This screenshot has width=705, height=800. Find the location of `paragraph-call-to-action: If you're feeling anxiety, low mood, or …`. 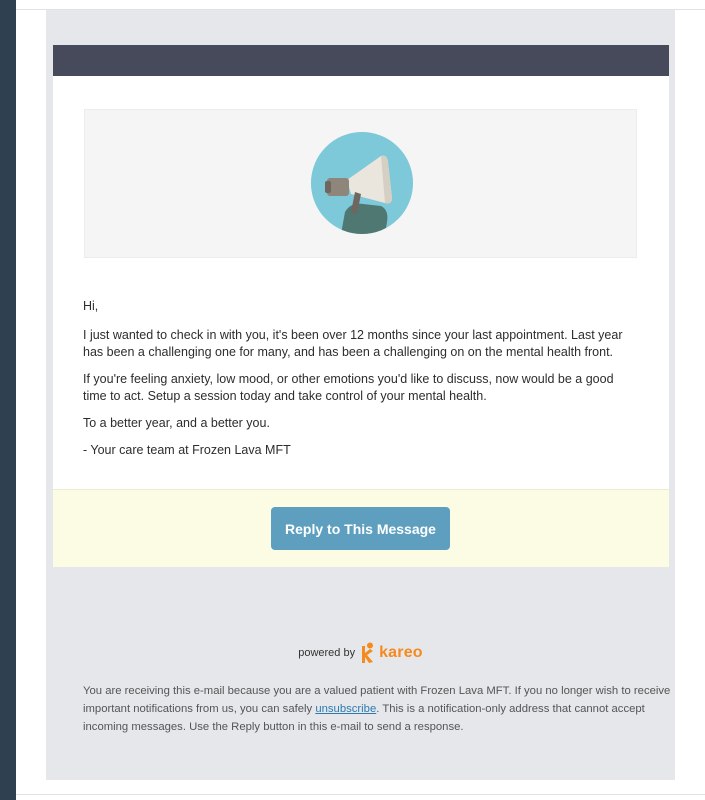

paragraph-call-to-action: If you're feeling anxiety, low mood, or … is located at coordinates (348, 387).